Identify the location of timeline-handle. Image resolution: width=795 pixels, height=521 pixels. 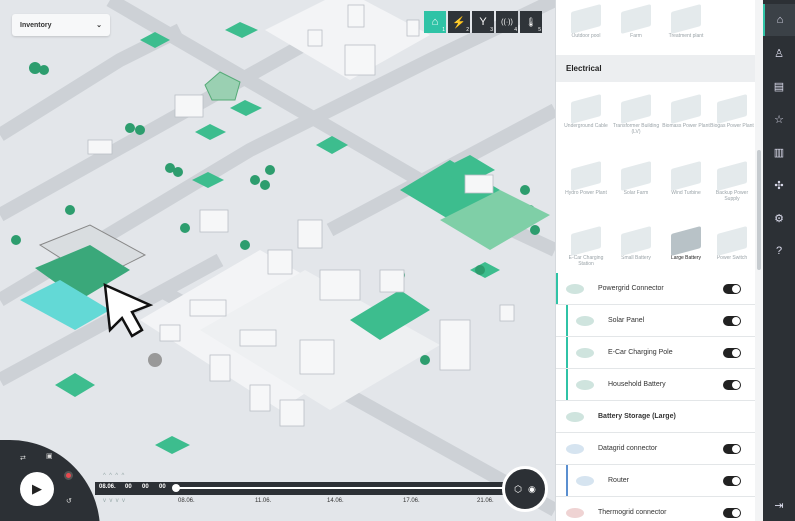
(176, 488).